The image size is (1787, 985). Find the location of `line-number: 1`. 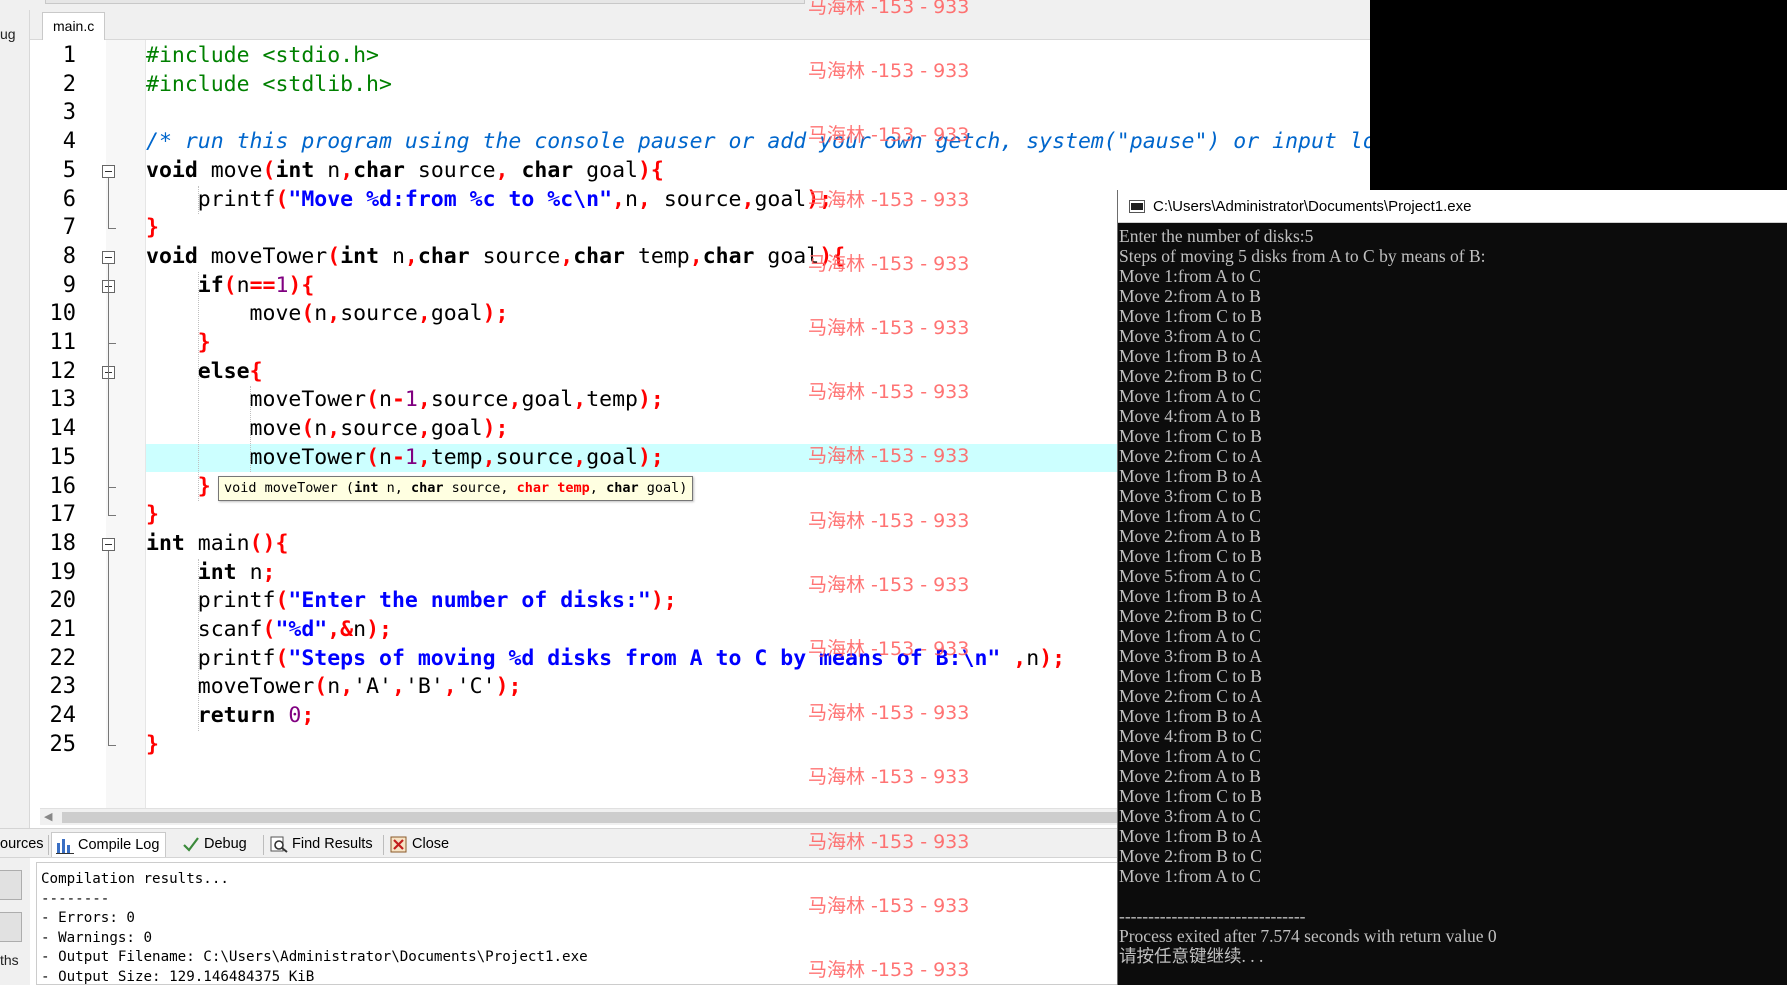

line-number: 1 is located at coordinates (69, 55).